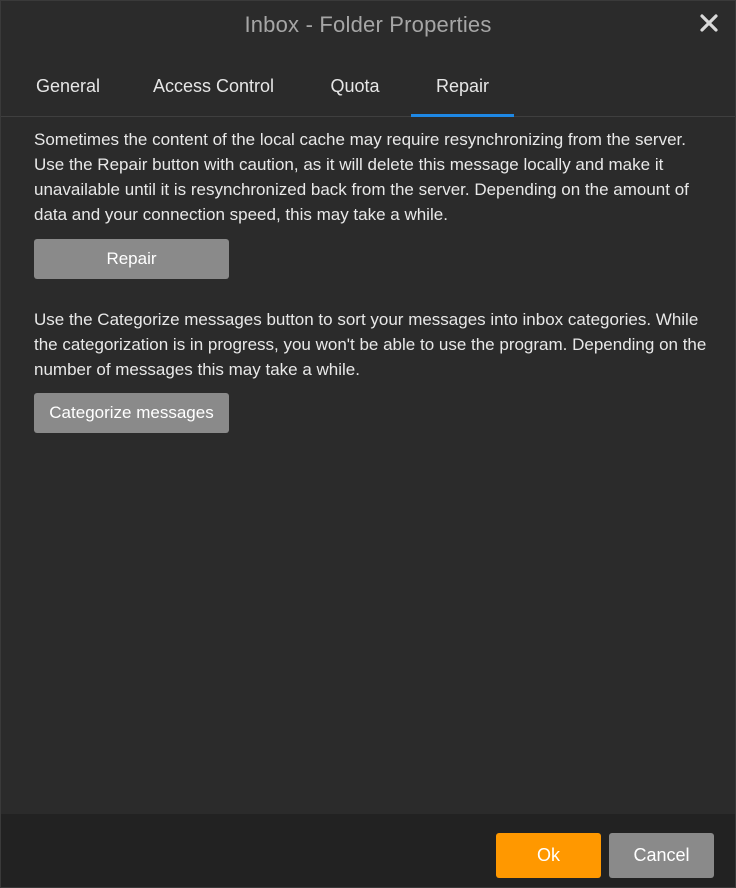 This screenshot has width=736, height=888. What do you see at coordinates (368, 850) in the screenshot?
I see `dialog-footer: Ok Cancel` at bounding box center [368, 850].